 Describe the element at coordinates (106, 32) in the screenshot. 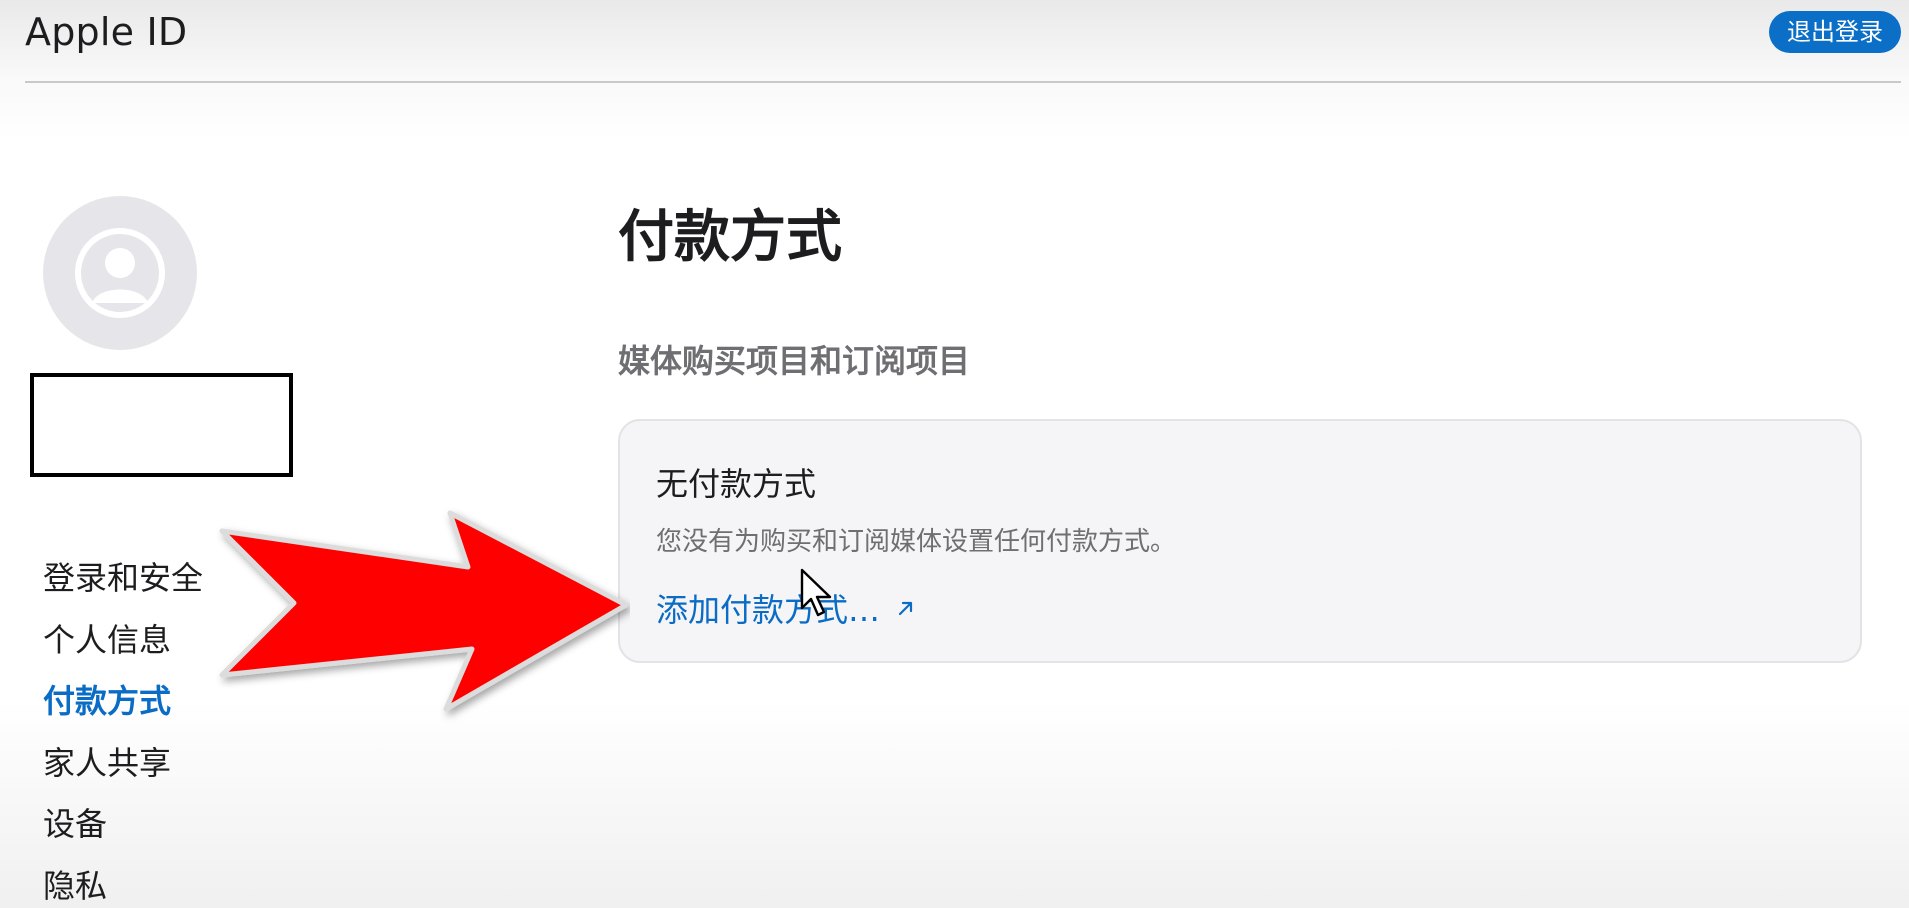

I see `page-brand-title: Apple ID` at that location.